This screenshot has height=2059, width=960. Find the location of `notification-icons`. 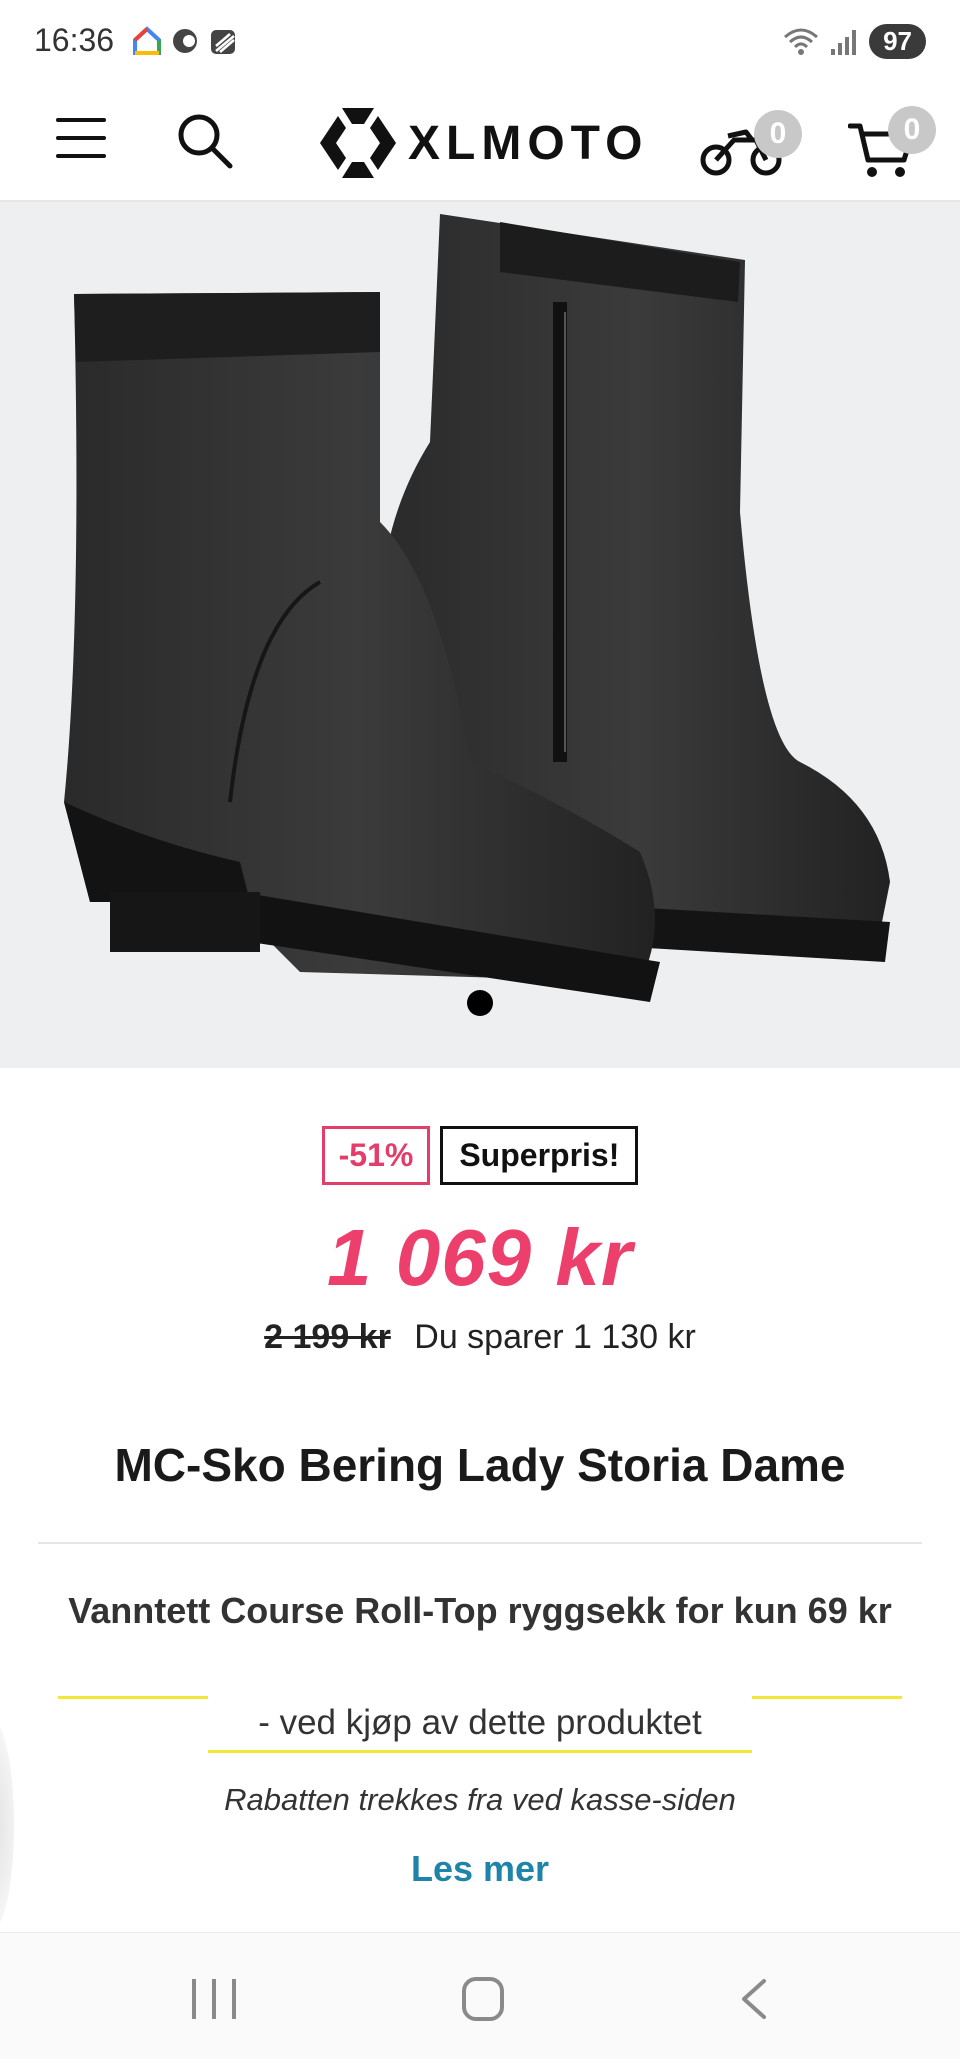

notification-icons is located at coordinates (186, 41).